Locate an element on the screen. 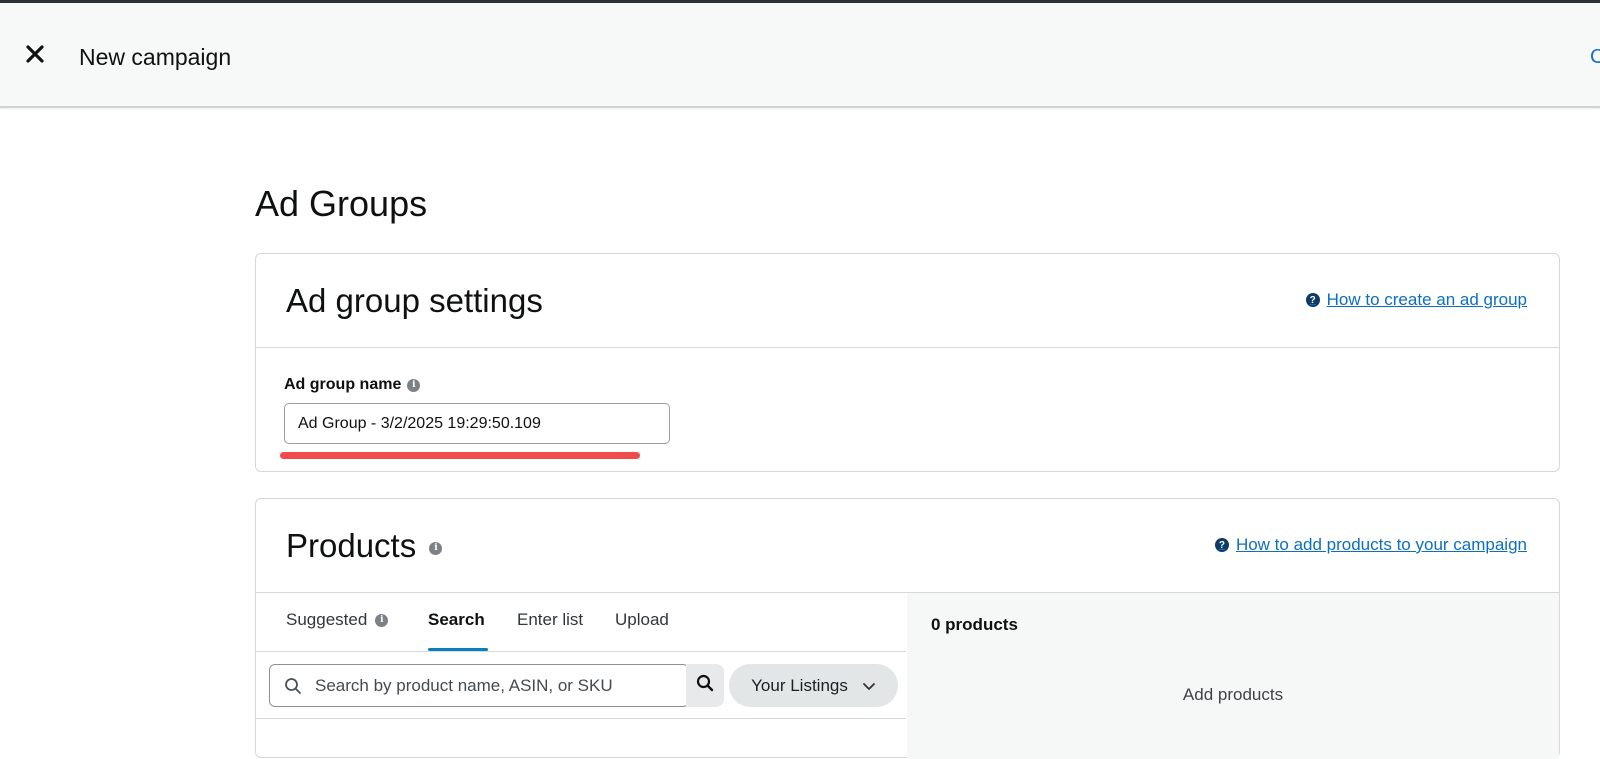  listings-filter-label: Your Listings is located at coordinates (799, 685).